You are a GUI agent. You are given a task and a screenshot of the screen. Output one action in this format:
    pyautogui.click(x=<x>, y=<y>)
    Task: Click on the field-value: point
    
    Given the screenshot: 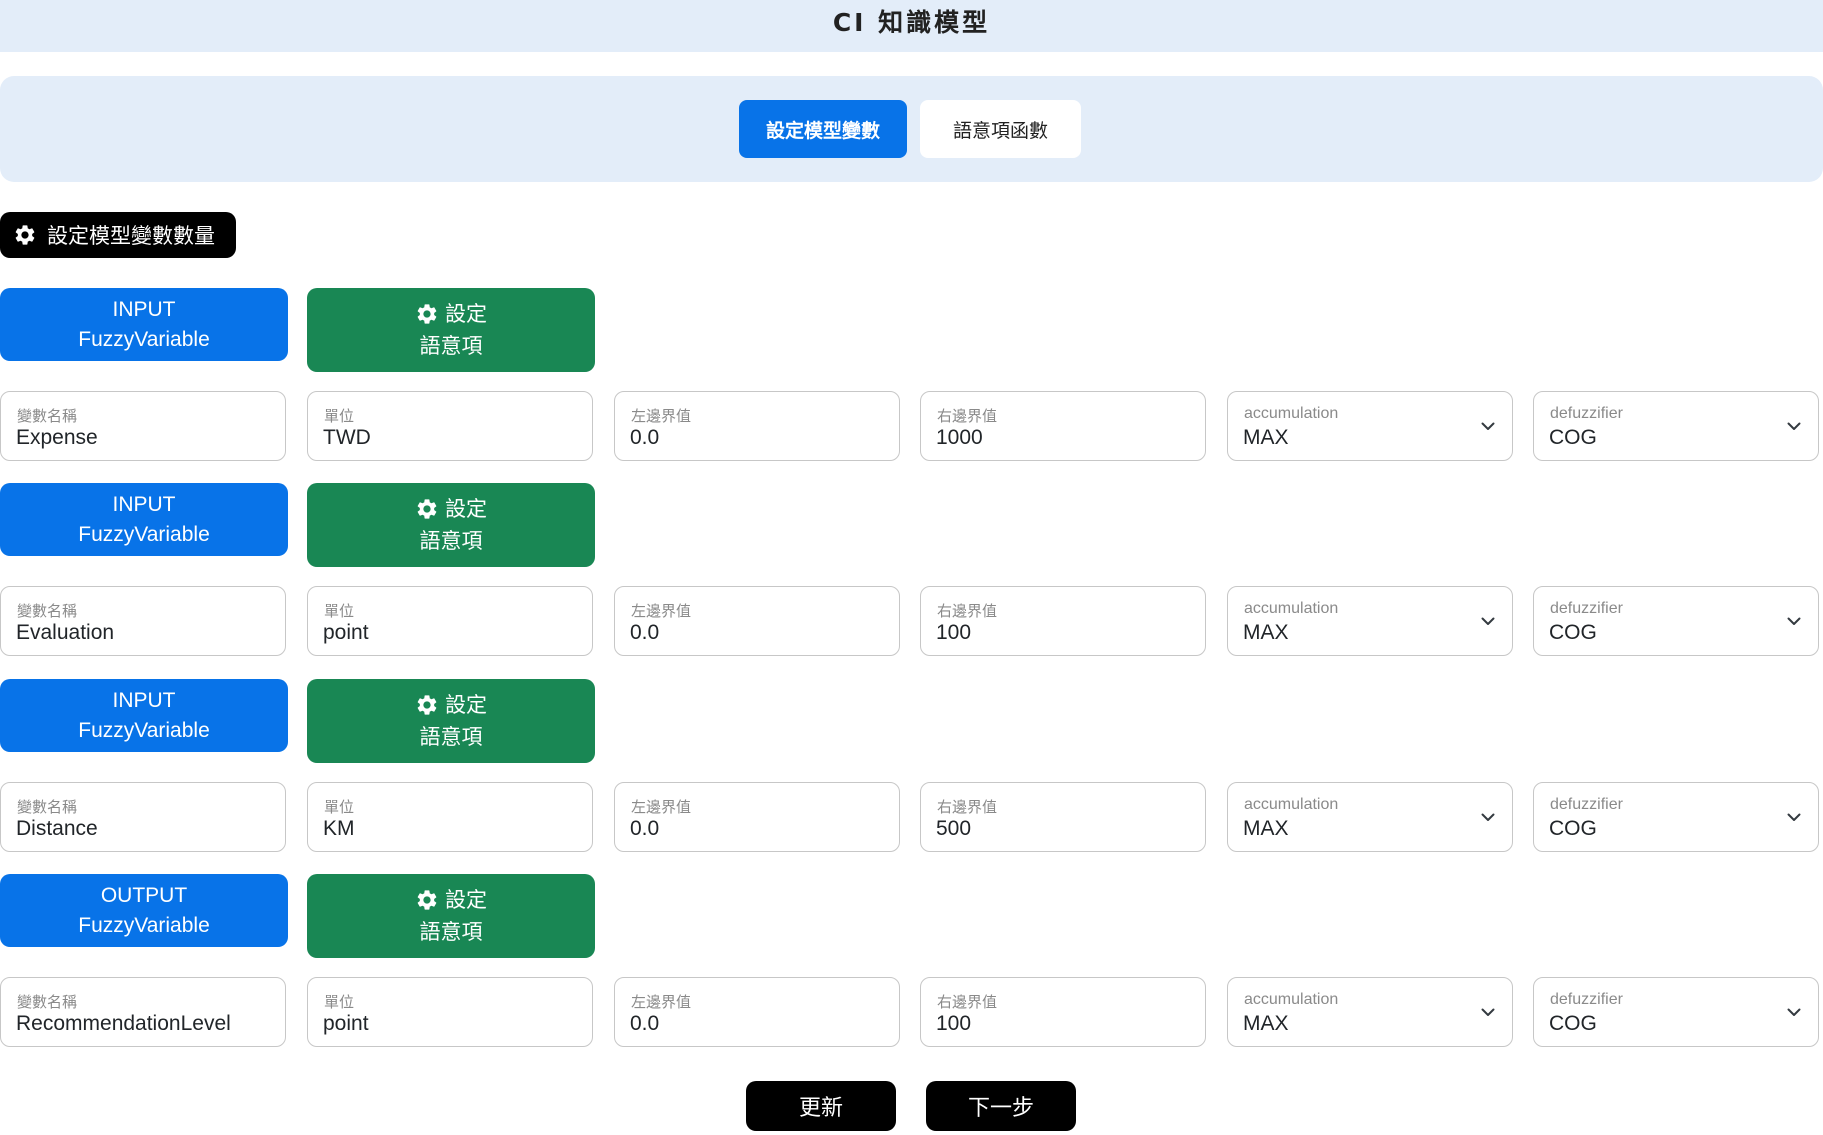 What is the action you would take?
    pyautogui.click(x=346, y=1023)
    